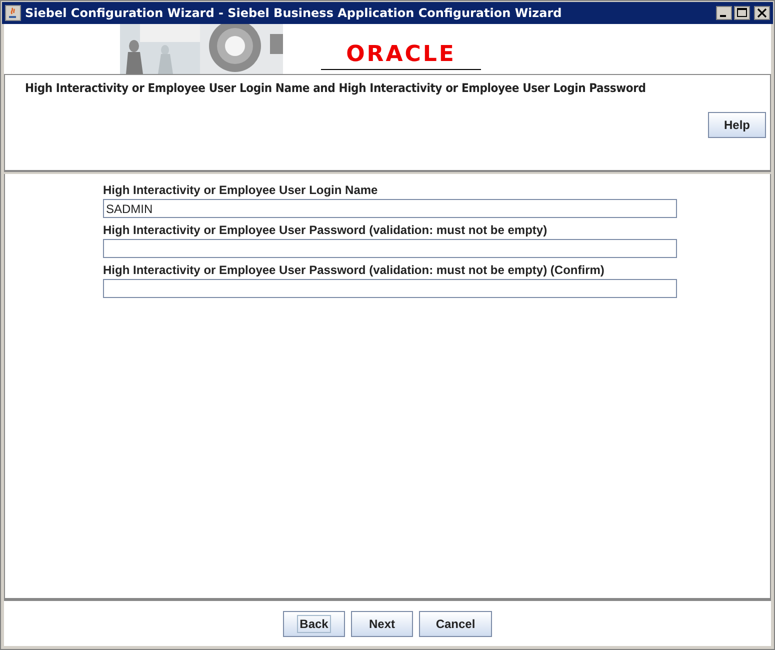 This screenshot has width=775, height=650. I want to click on input-field: SADMIN, so click(390, 208).